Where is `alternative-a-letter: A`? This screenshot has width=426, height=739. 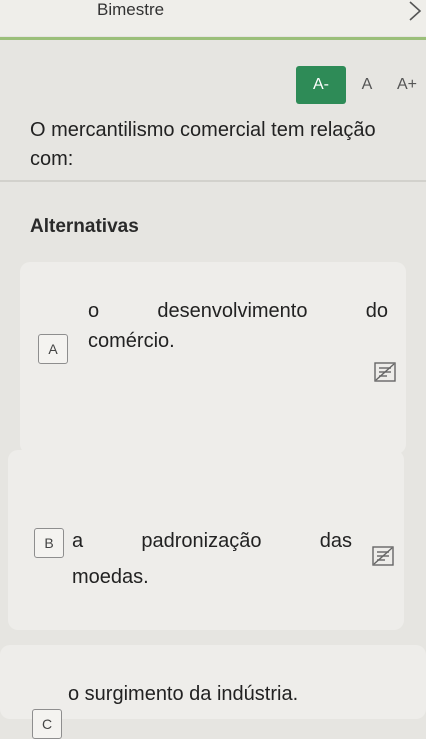 alternative-a-letter: A is located at coordinates (53, 349).